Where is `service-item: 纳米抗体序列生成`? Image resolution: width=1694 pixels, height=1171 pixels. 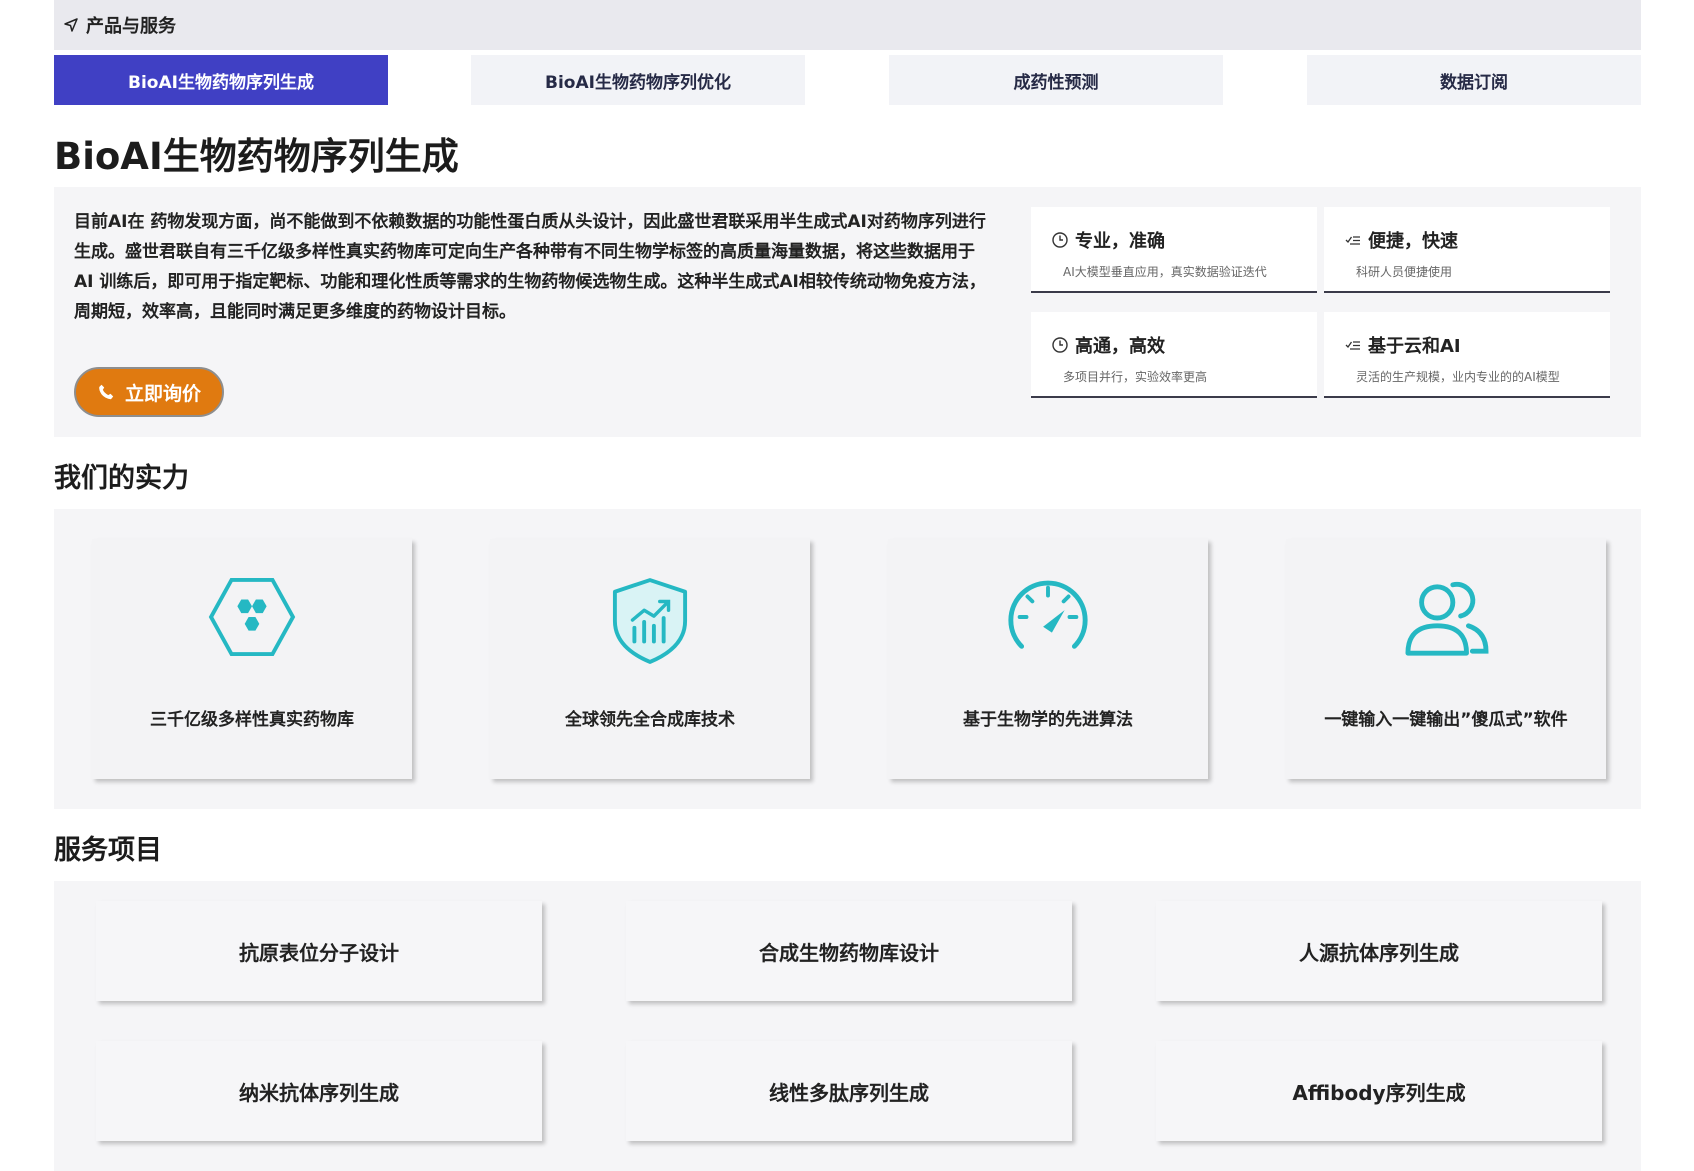 service-item: 纳米抗体序列生成 is located at coordinates (319, 1091).